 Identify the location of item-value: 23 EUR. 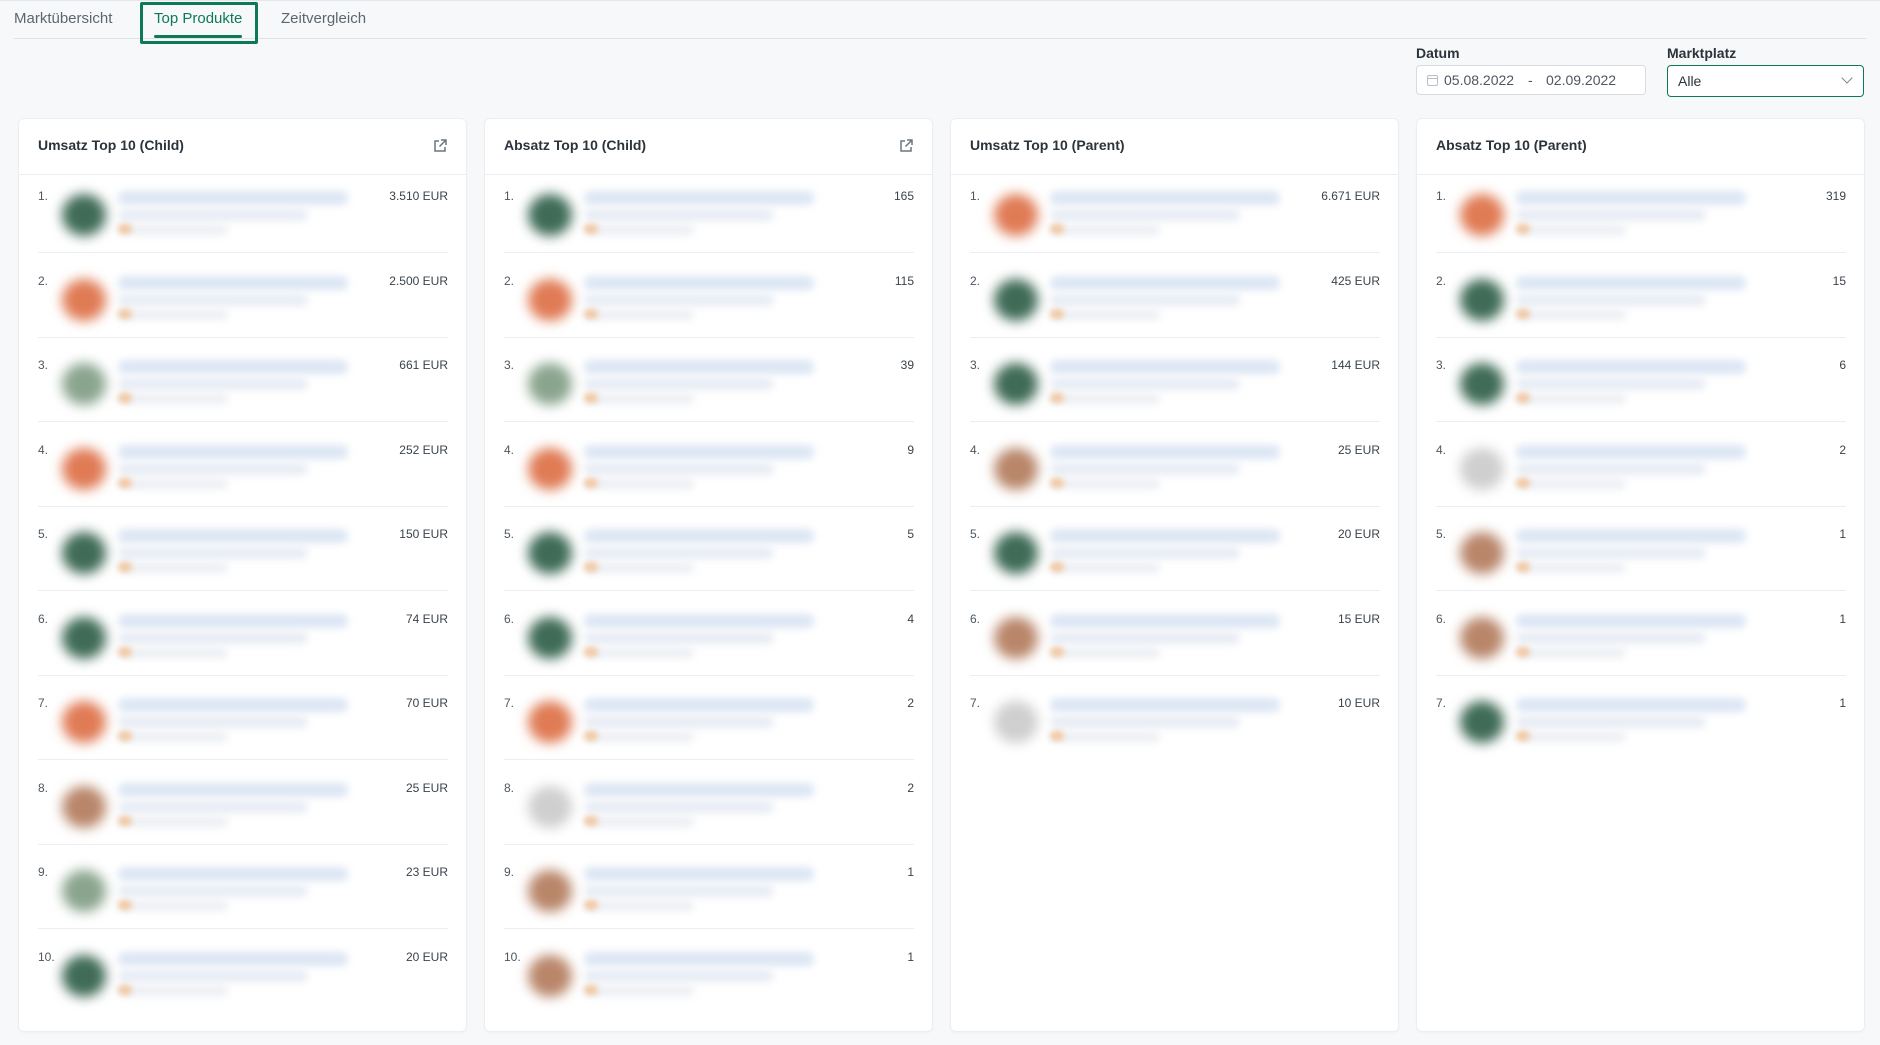
(426, 872).